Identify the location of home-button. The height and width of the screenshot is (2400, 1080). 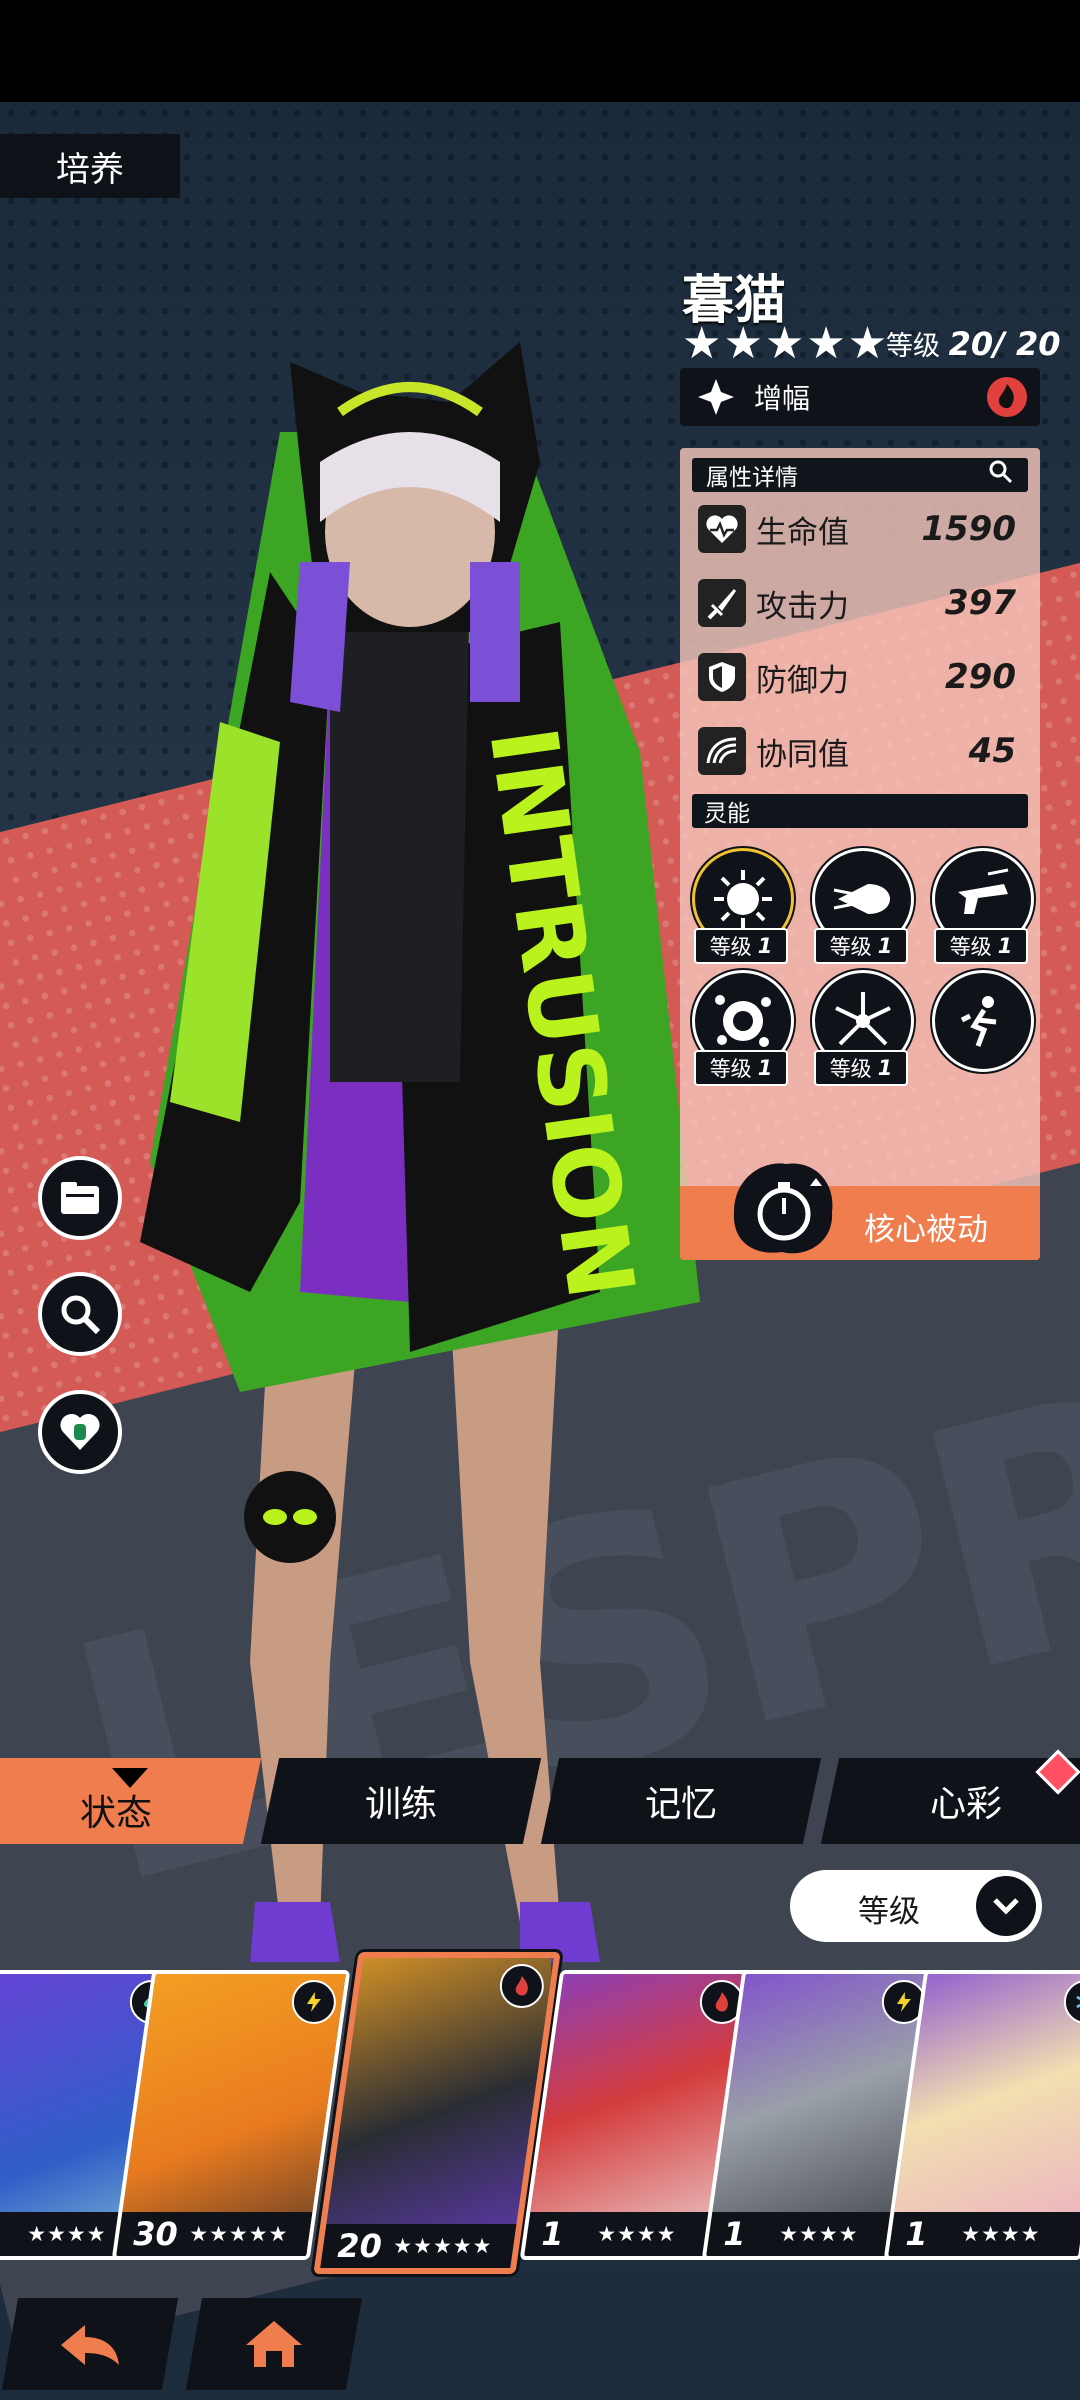
(274, 2344).